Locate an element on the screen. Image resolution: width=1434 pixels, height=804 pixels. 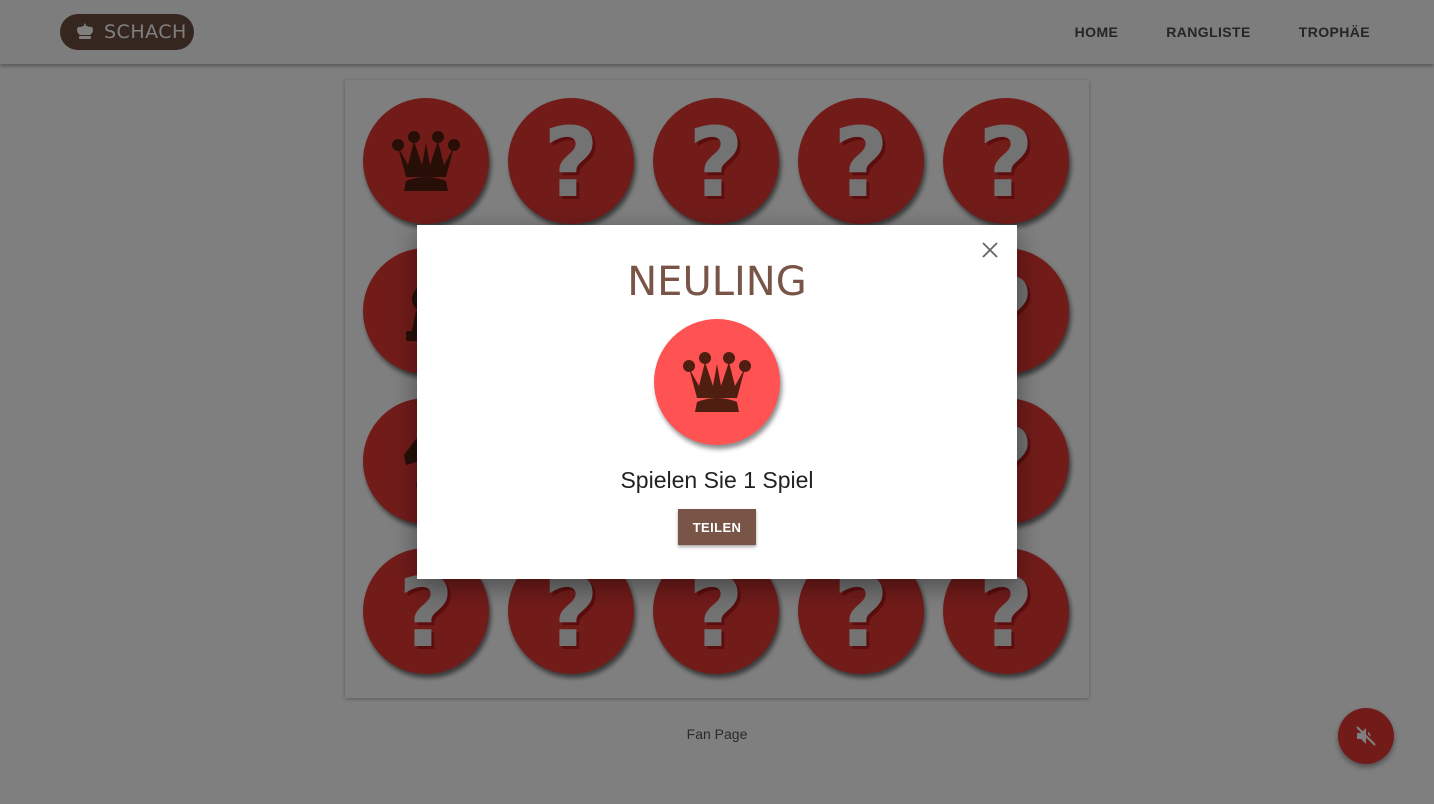
close-icon is located at coordinates (990, 250).